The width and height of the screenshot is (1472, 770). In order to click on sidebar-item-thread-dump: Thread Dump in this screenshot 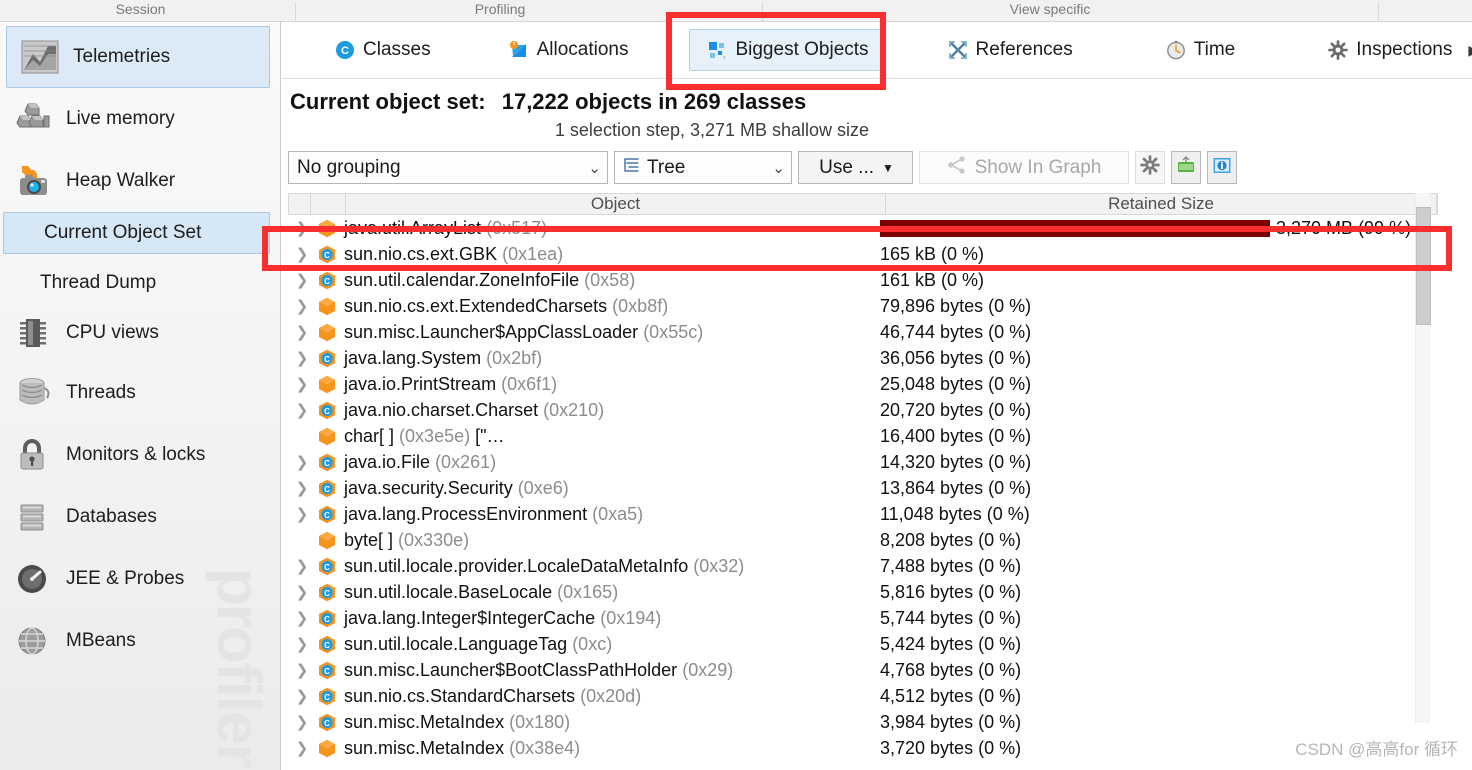, I will do `click(140, 283)`.